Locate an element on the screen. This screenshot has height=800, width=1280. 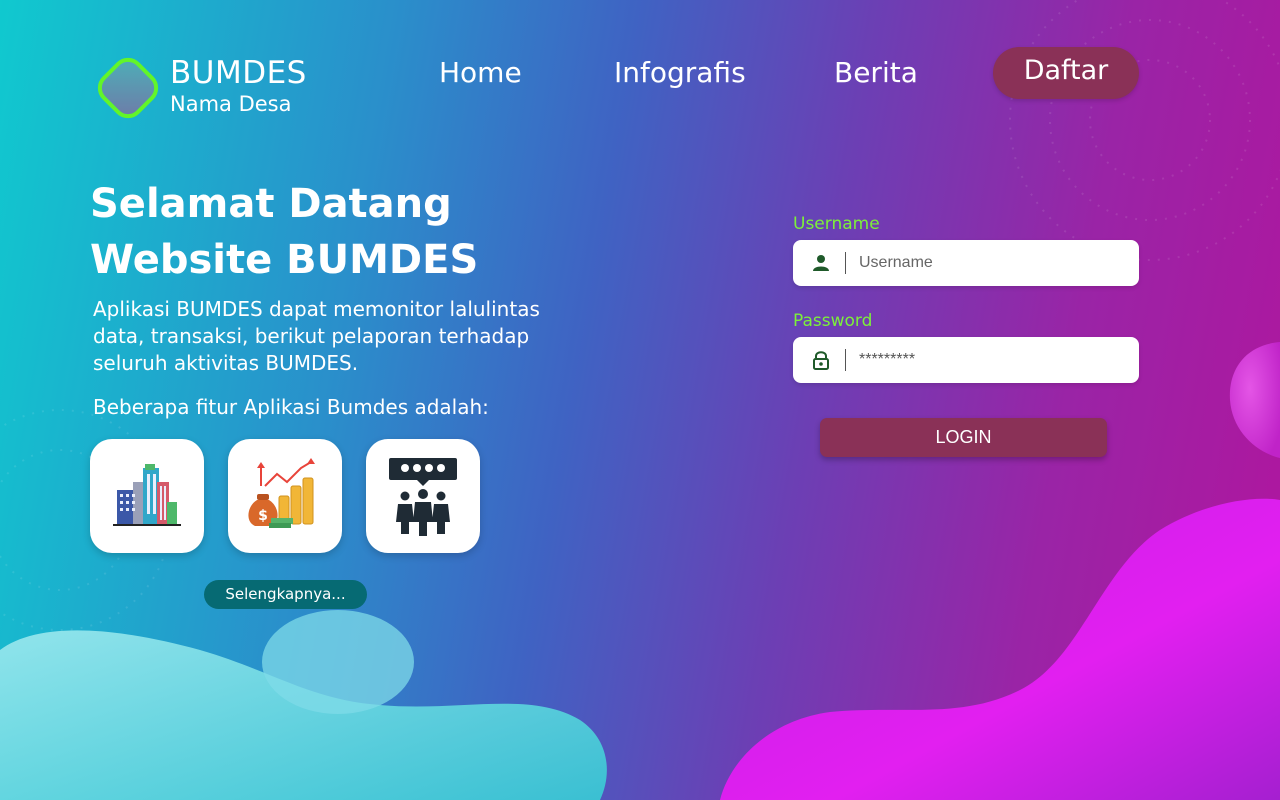
password-field is located at coordinates (966, 360).